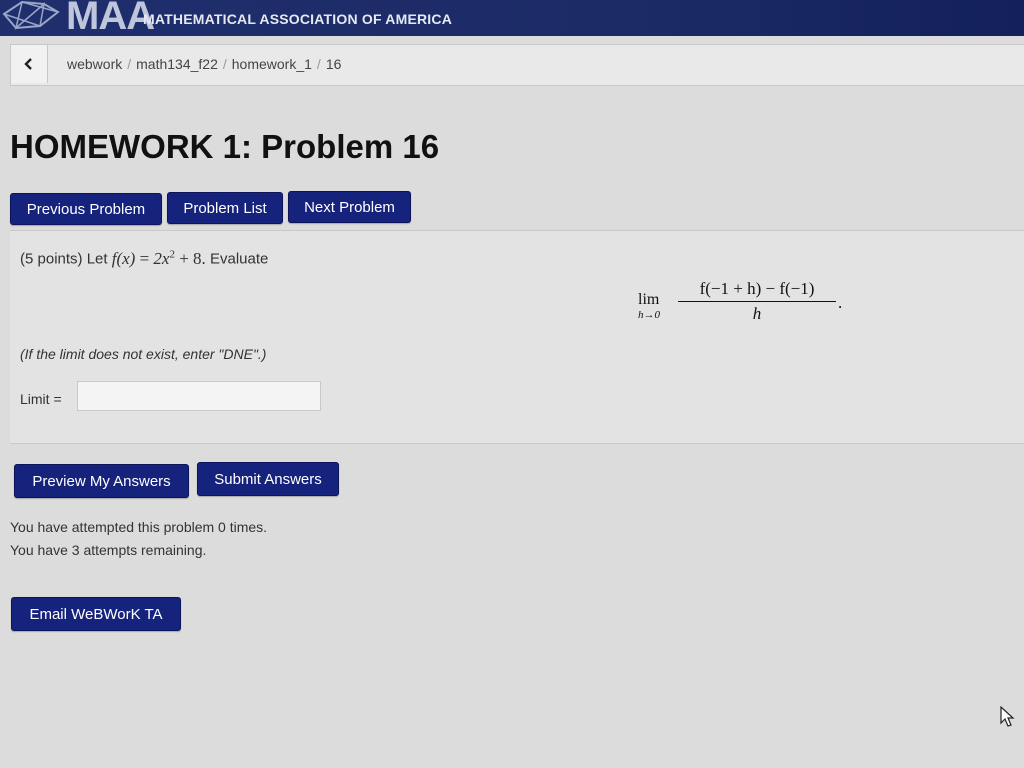 The height and width of the screenshot is (768, 1024). Describe the element at coordinates (101, 481) in the screenshot. I see `preview-answers-button: Preview My Answers` at that location.